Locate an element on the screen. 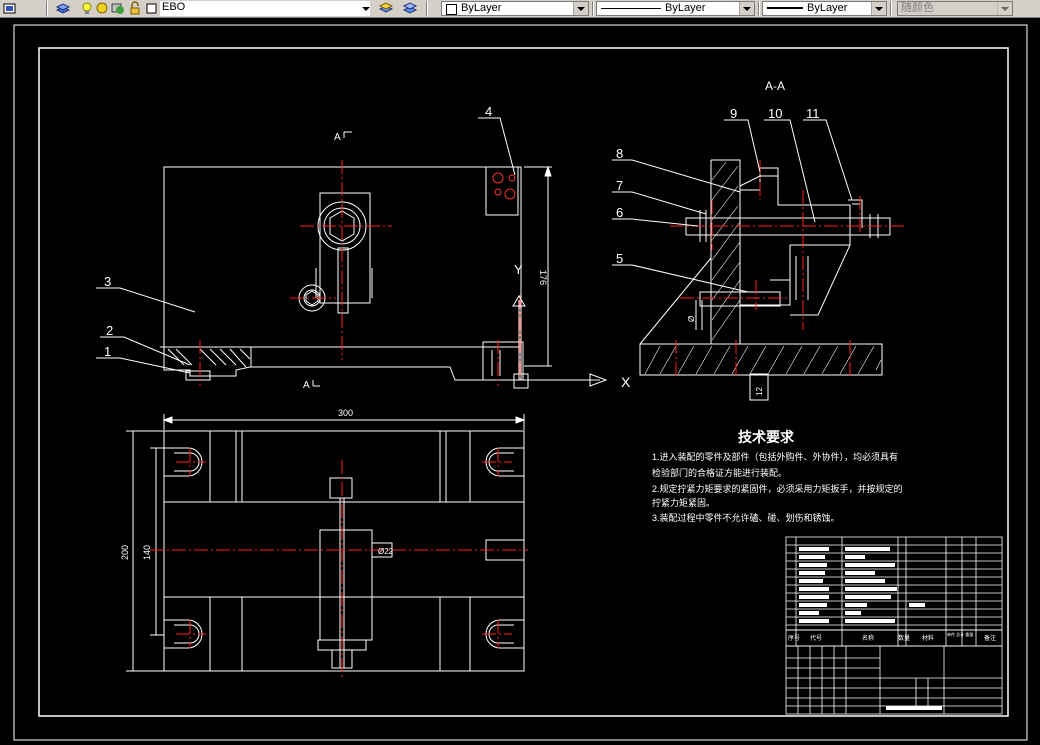 The height and width of the screenshot is (745, 1040). ucs-icon is located at coordinates (560, 341).